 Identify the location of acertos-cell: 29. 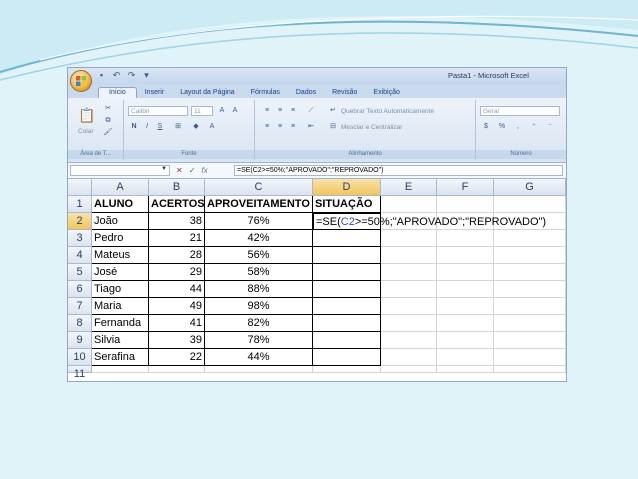
(177, 272).